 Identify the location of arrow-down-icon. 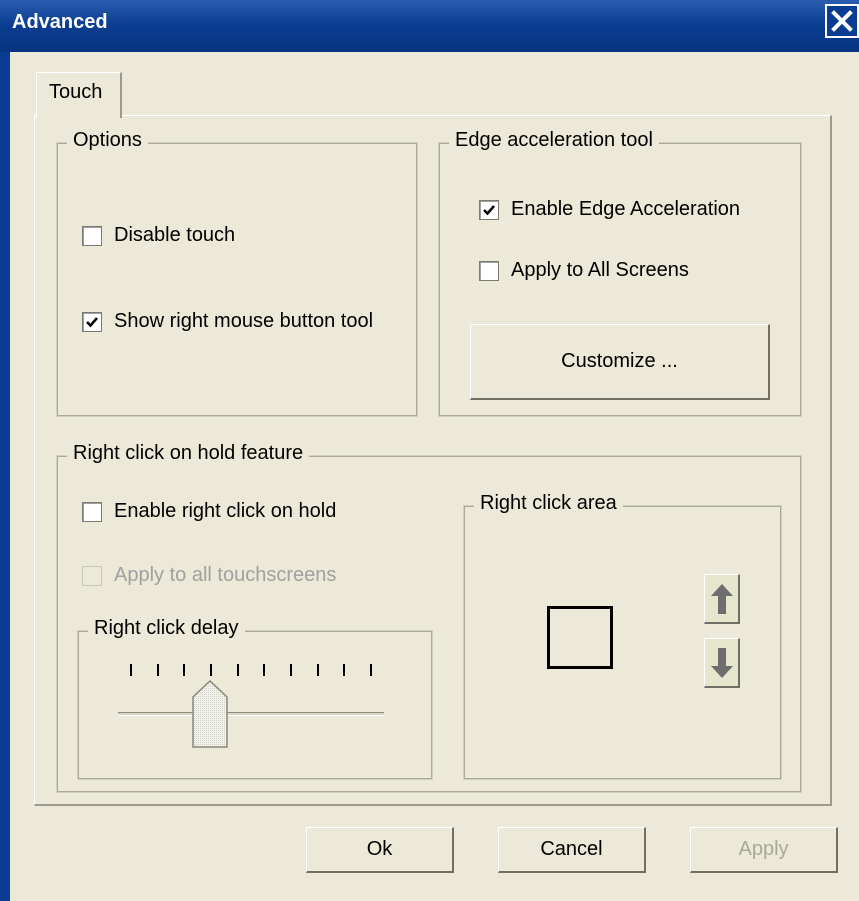
(721, 662).